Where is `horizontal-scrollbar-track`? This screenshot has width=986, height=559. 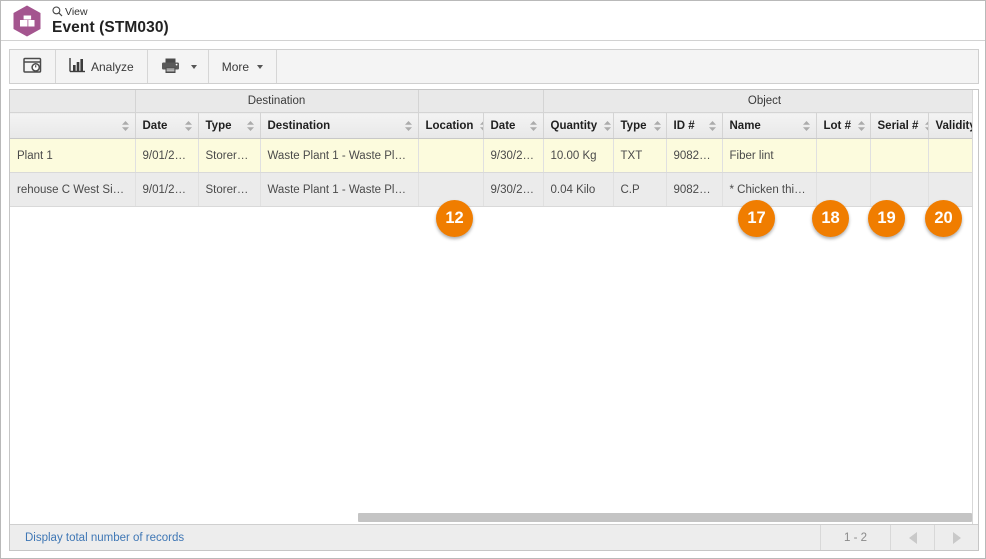
horizontal-scrollbar-track is located at coordinates (491, 517).